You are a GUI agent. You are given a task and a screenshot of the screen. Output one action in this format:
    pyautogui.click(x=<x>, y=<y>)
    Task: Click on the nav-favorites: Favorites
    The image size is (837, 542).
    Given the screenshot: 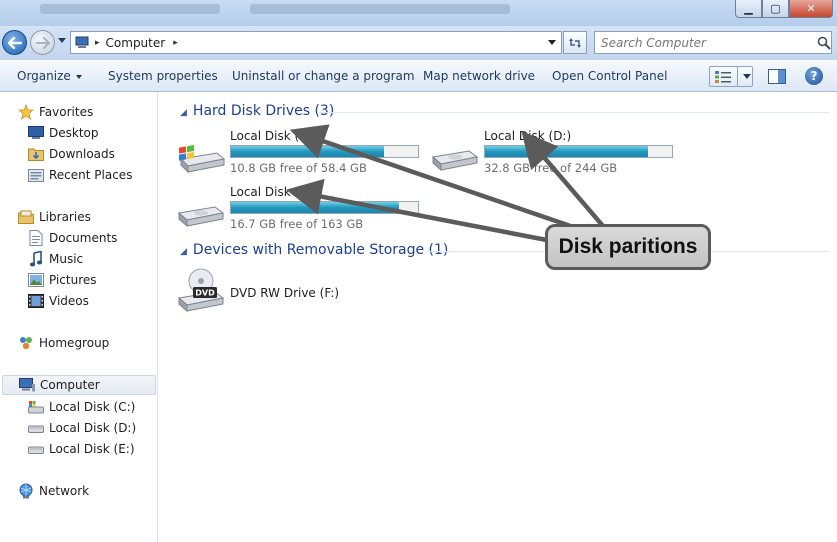 What is the action you would take?
    pyautogui.click(x=55, y=112)
    